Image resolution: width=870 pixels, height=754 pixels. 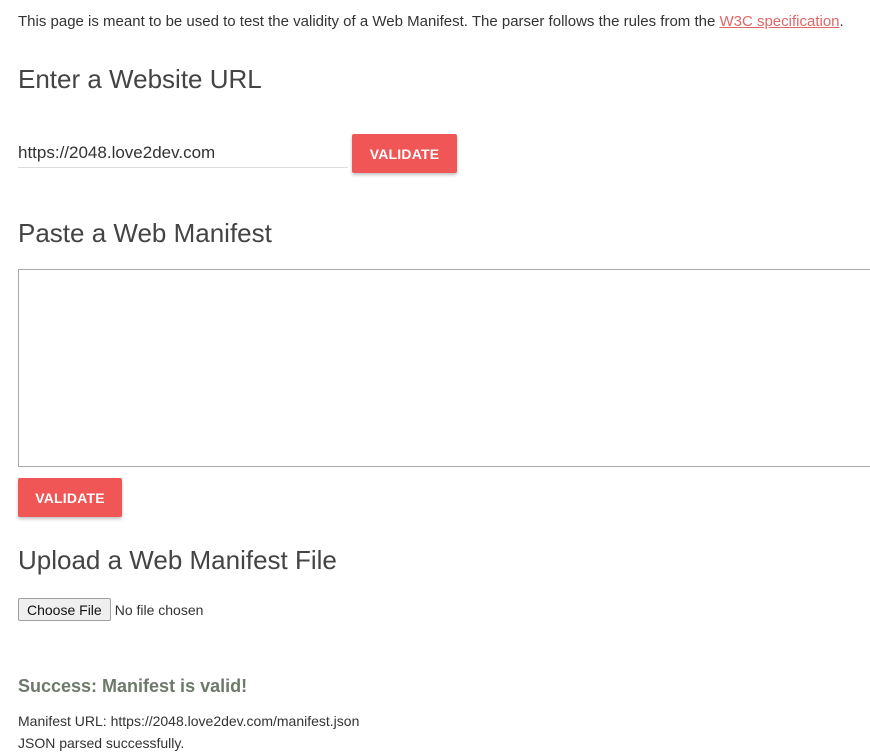 I want to click on website-url-input, so click(x=183, y=153).